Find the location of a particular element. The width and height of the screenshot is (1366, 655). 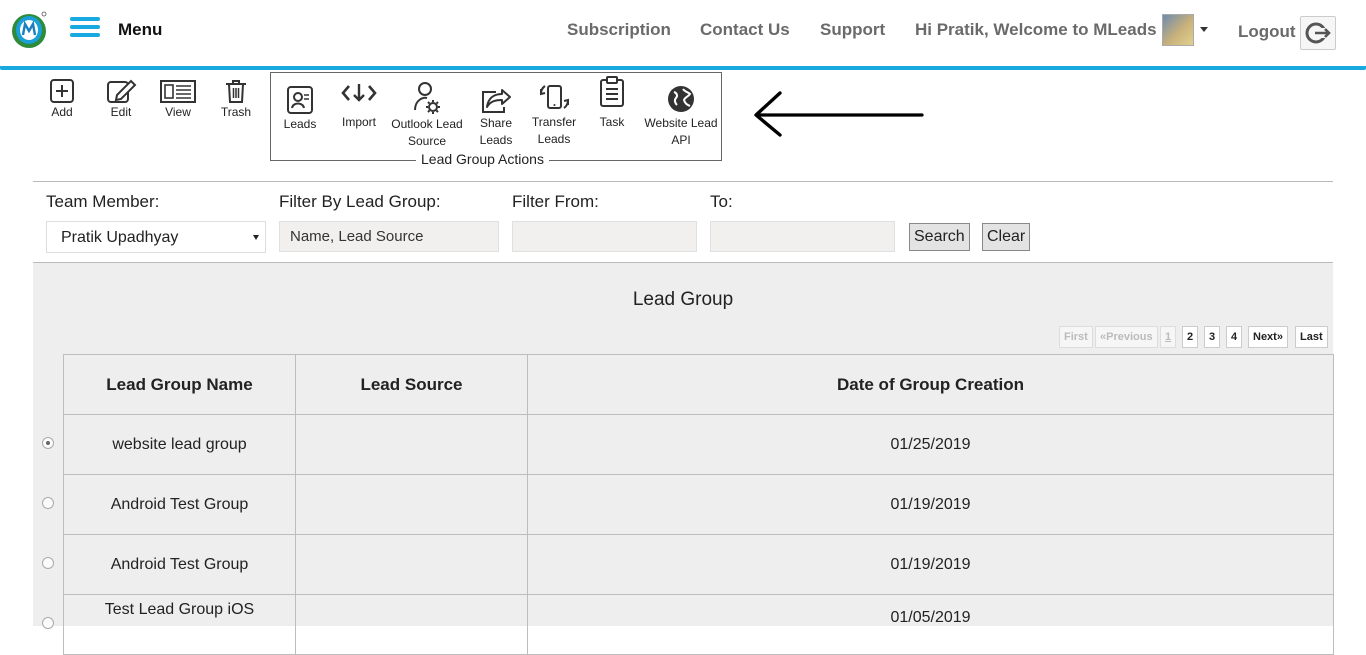

import-icon is located at coordinates (359, 93).